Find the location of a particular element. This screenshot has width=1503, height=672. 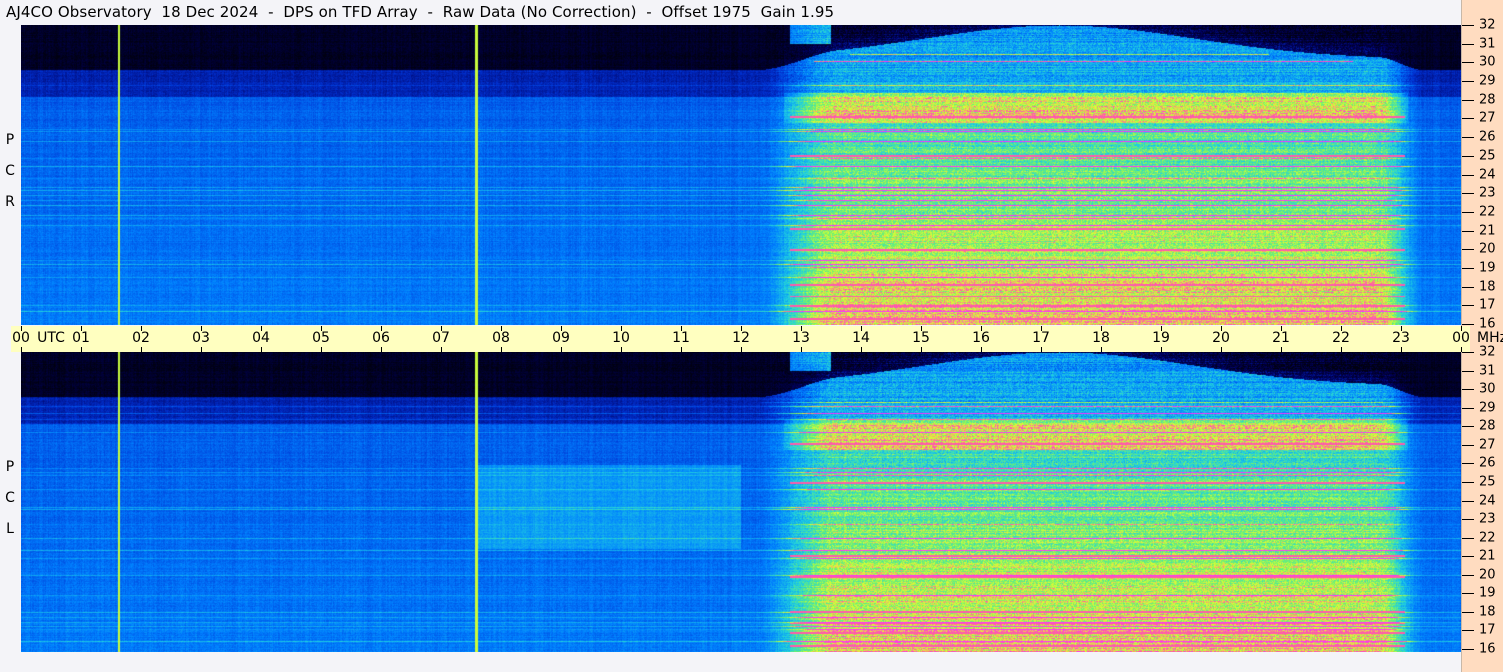

time-tick-label: 01 is located at coordinates (81, 338).